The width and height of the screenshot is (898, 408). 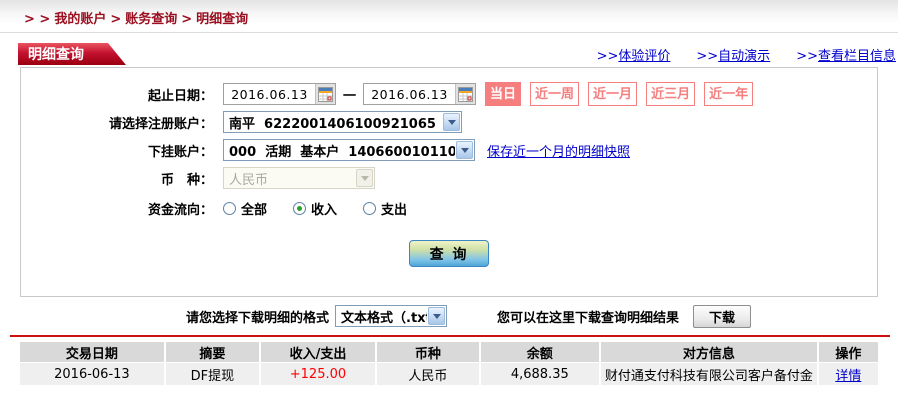 I want to click on col-header-amount: 收入/支出, so click(x=318, y=352).